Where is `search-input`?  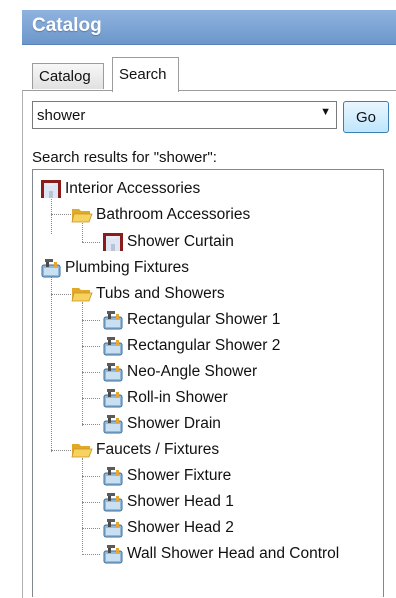 search-input is located at coordinates (172, 115).